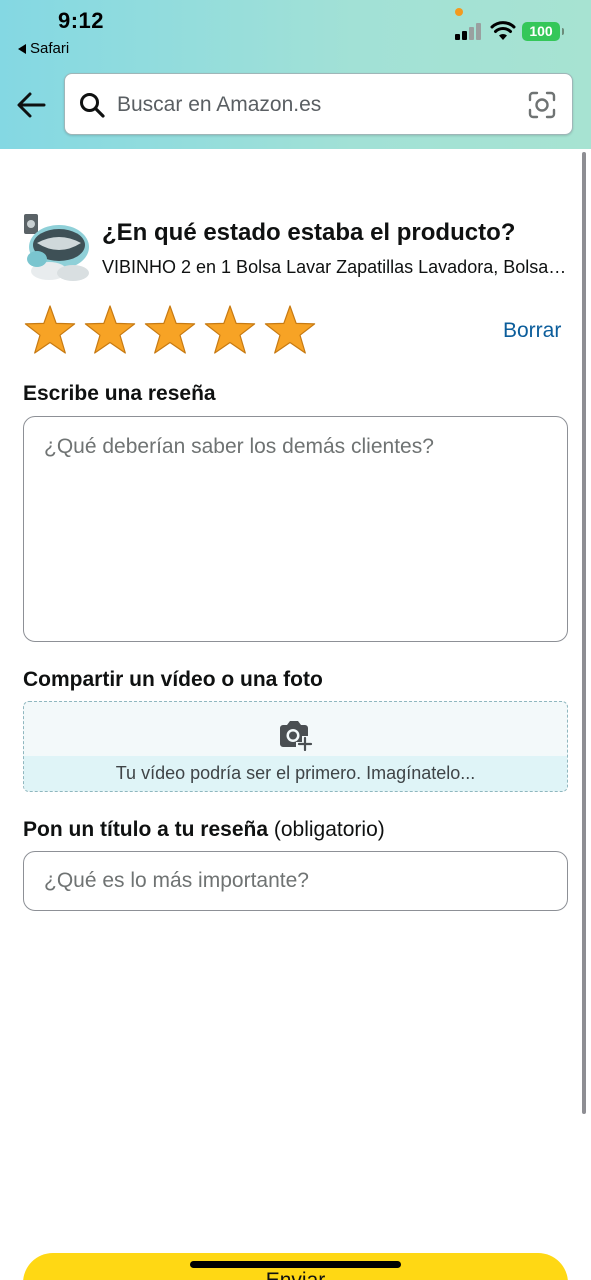  Describe the element at coordinates (295, 881) in the screenshot. I see `headline-input` at that location.